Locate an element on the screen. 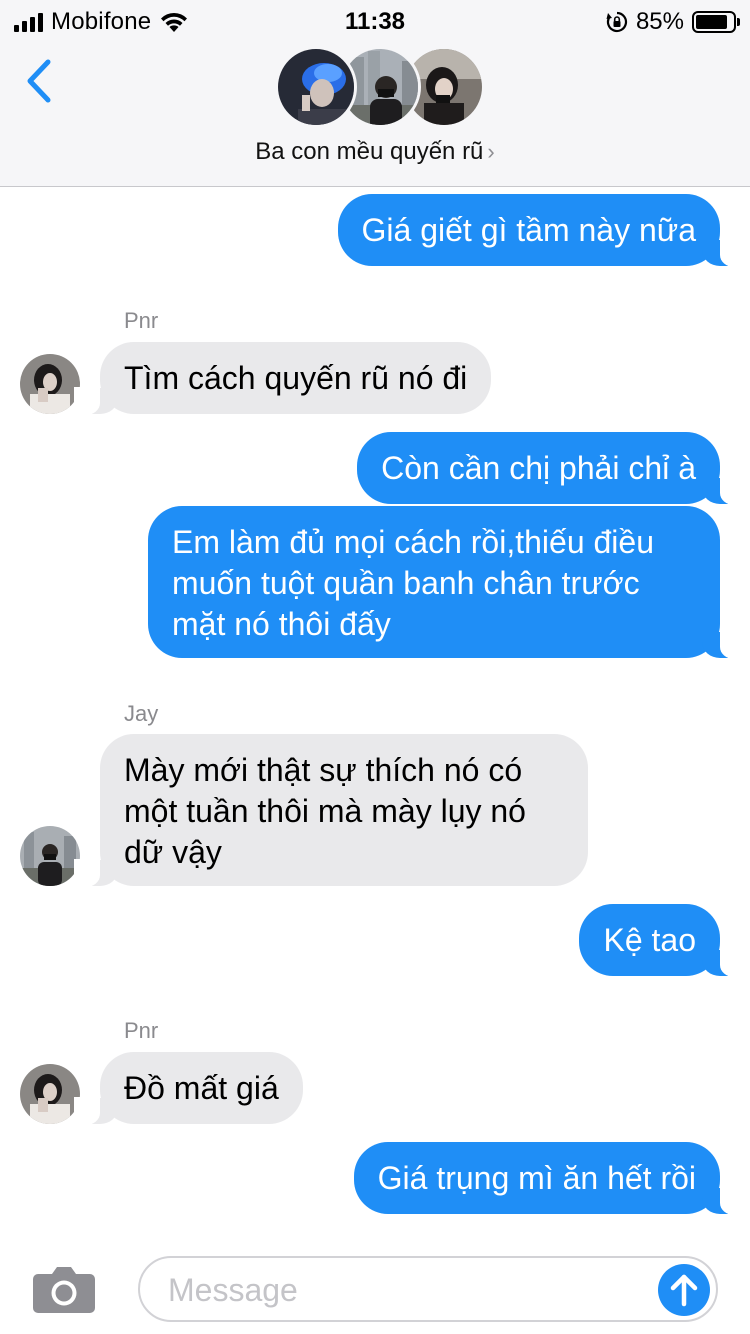 Image resolution: width=750 pixels, height=1334 pixels. message-placeholder: Message is located at coordinates (233, 1290).